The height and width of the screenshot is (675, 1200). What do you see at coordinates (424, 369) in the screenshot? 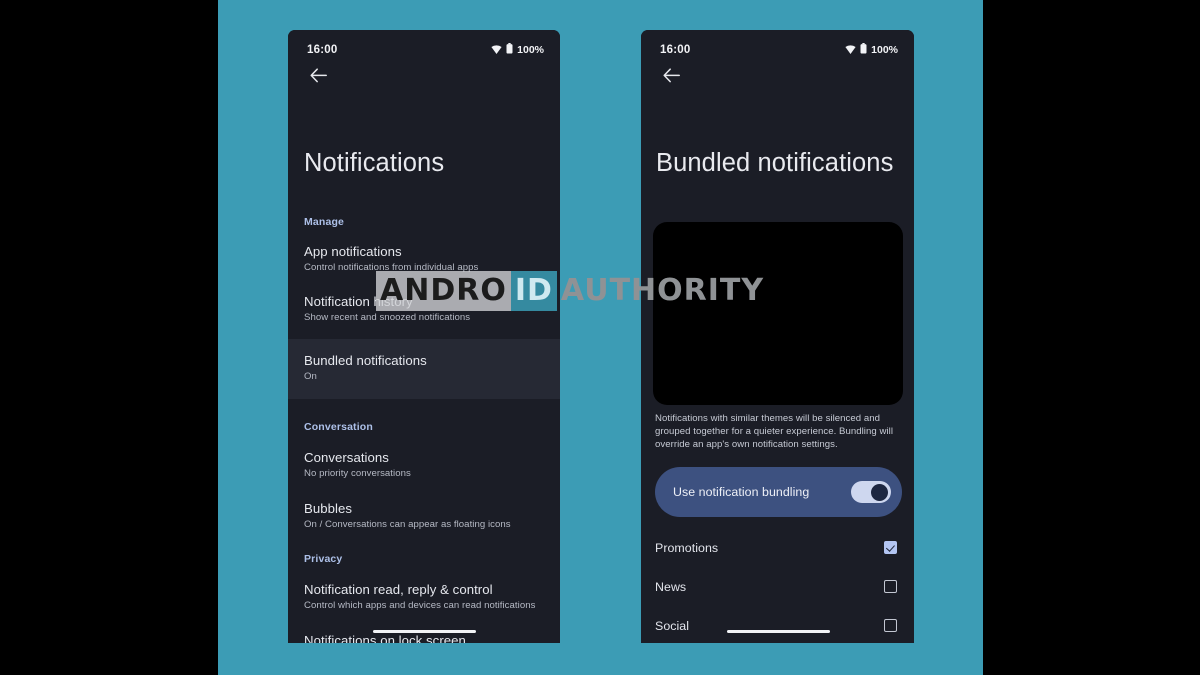
I see `list-item-bundled-notifications: Bundled notifications On` at bounding box center [424, 369].